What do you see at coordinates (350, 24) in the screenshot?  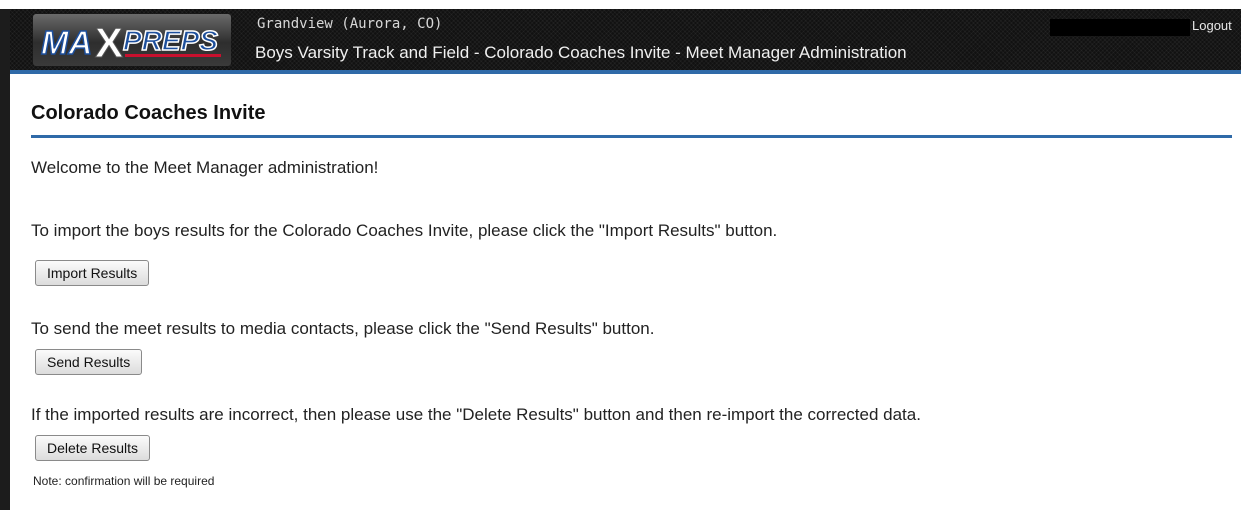 I see `school-name: Grandview (Aurora, CO)` at bounding box center [350, 24].